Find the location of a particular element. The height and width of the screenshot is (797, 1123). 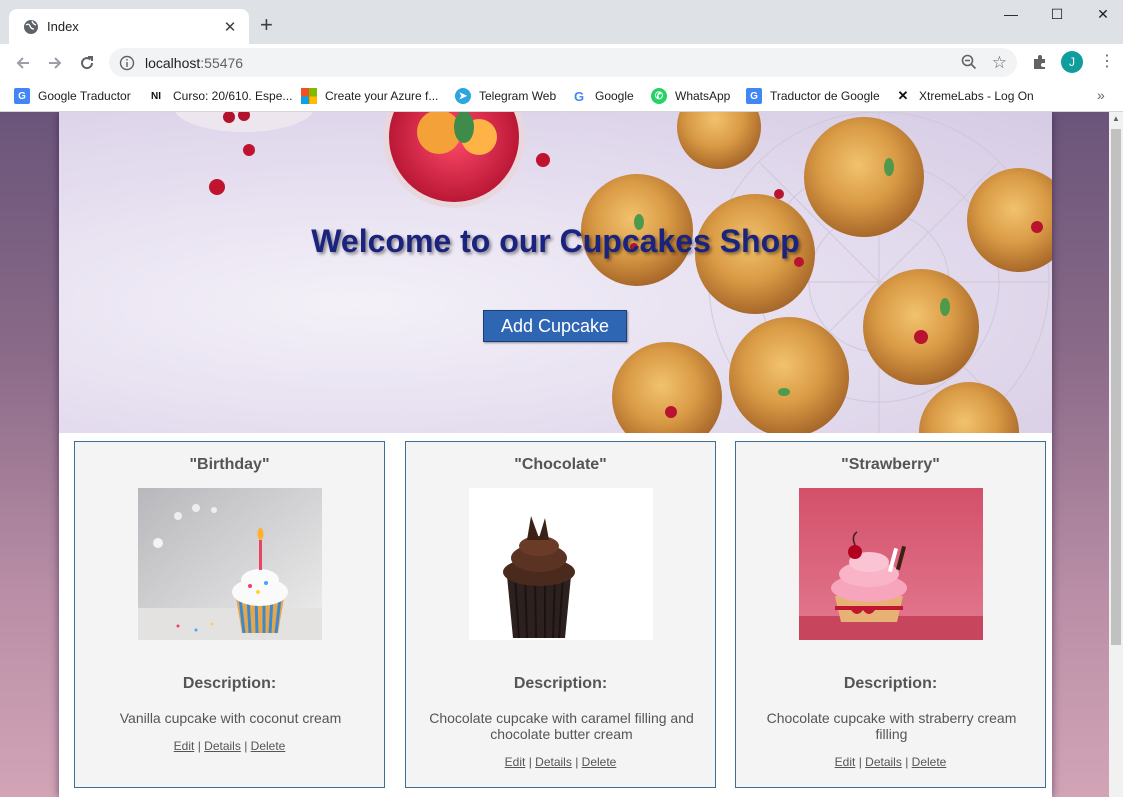

bookmark-label: WhatsApp is located at coordinates (703, 96).